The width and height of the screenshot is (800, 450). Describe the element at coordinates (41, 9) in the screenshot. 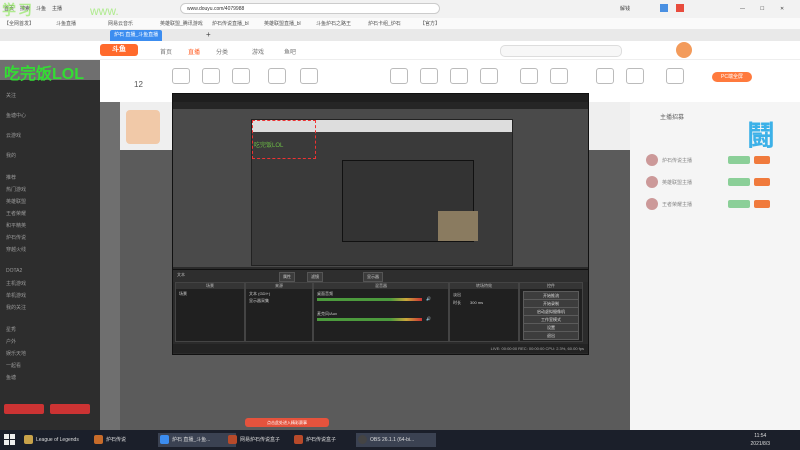

I see `browser-douyu-link: 斗鱼` at that location.